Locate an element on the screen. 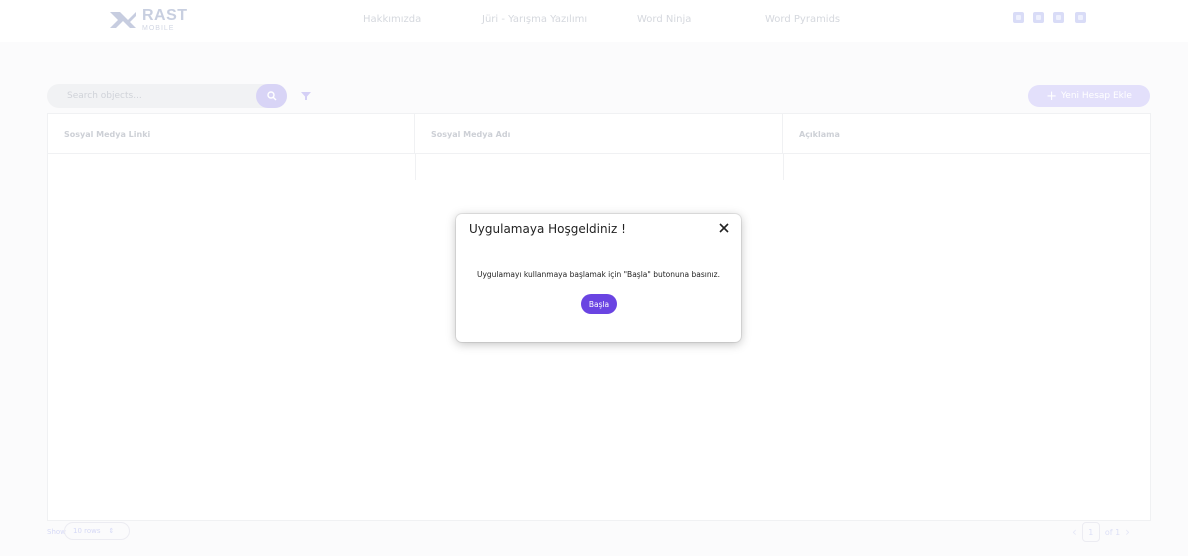 Image resolution: width=1188 pixels, height=556 pixels. pagination: ‹ 1 of 1 › is located at coordinates (1101, 532).